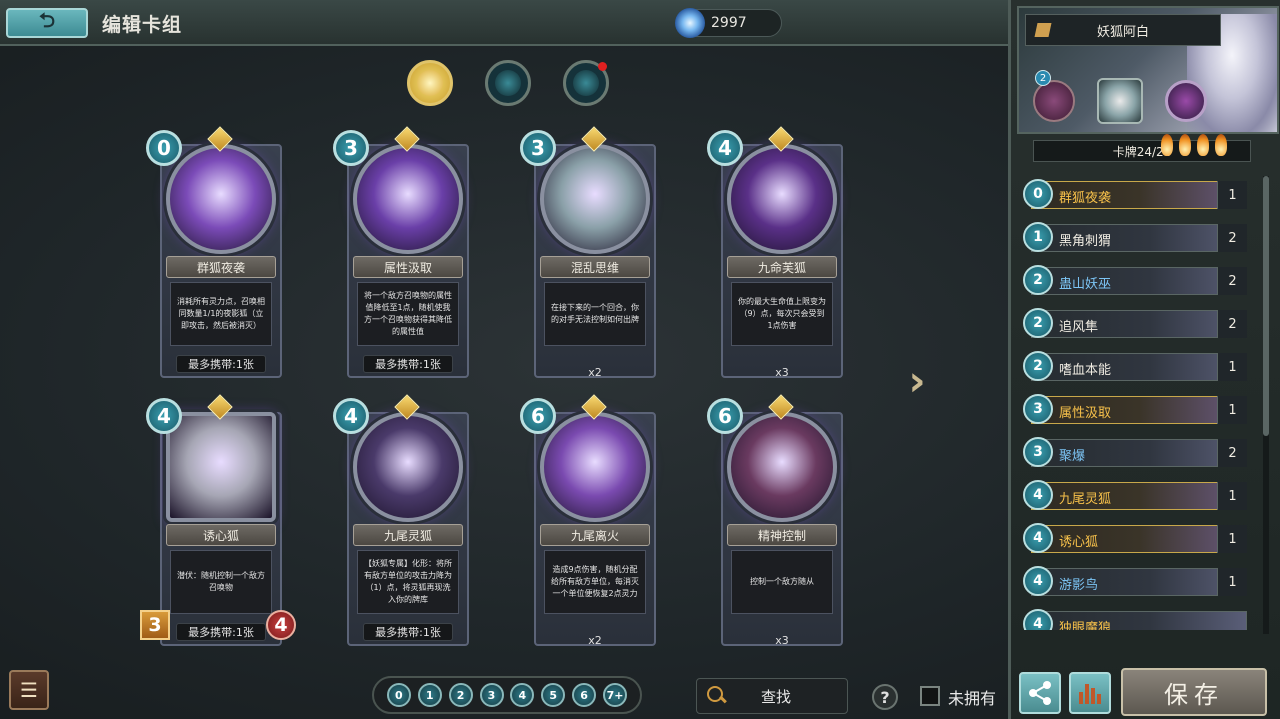  I want to click on card-name: 属性汲取, so click(408, 267).